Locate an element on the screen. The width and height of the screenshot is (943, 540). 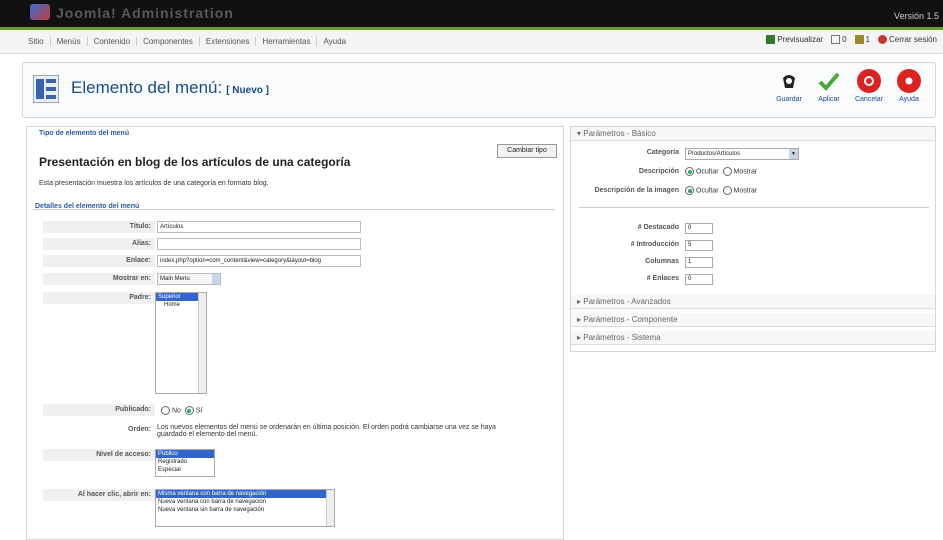
display-label: Mostrar en: is located at coordinates (99, 279).